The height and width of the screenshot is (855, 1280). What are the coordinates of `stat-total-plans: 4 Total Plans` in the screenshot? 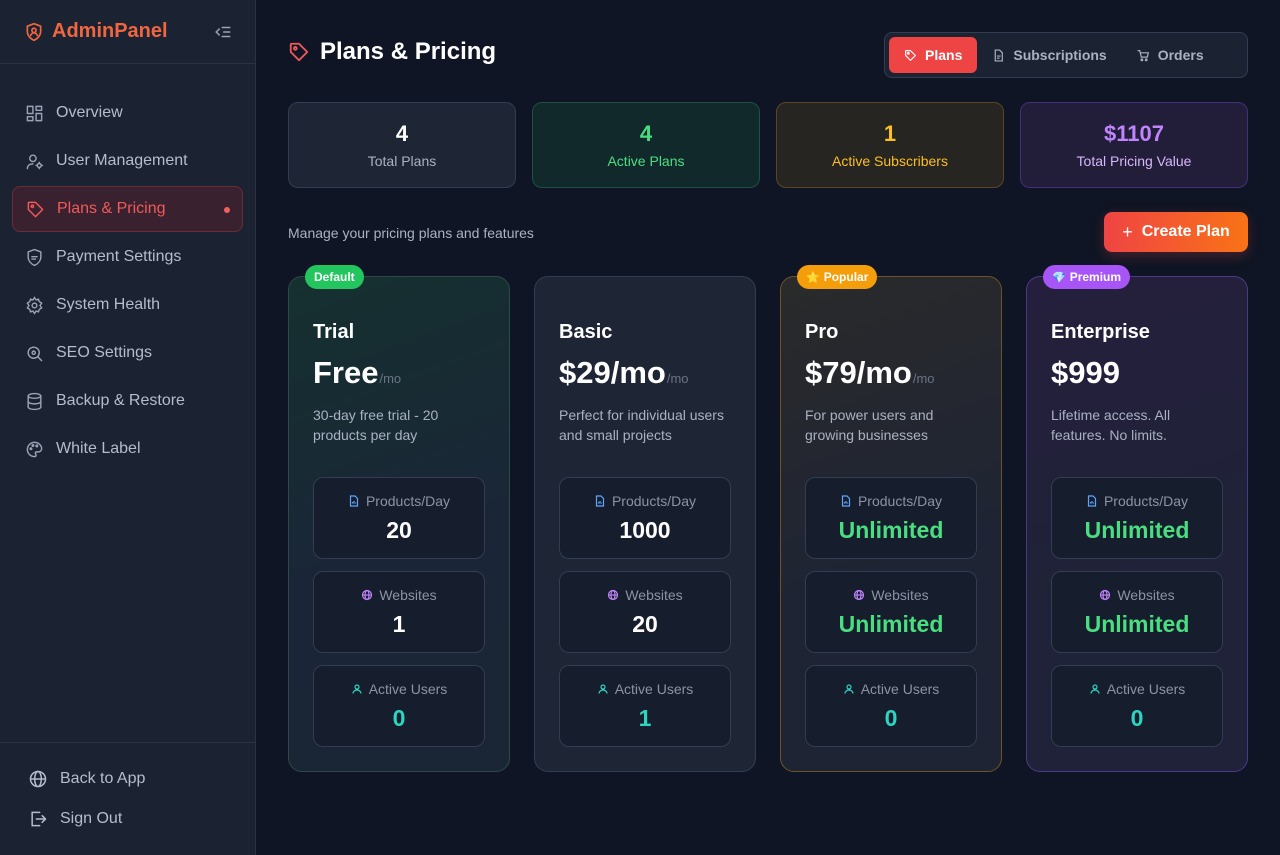 It's located at (402, 145).